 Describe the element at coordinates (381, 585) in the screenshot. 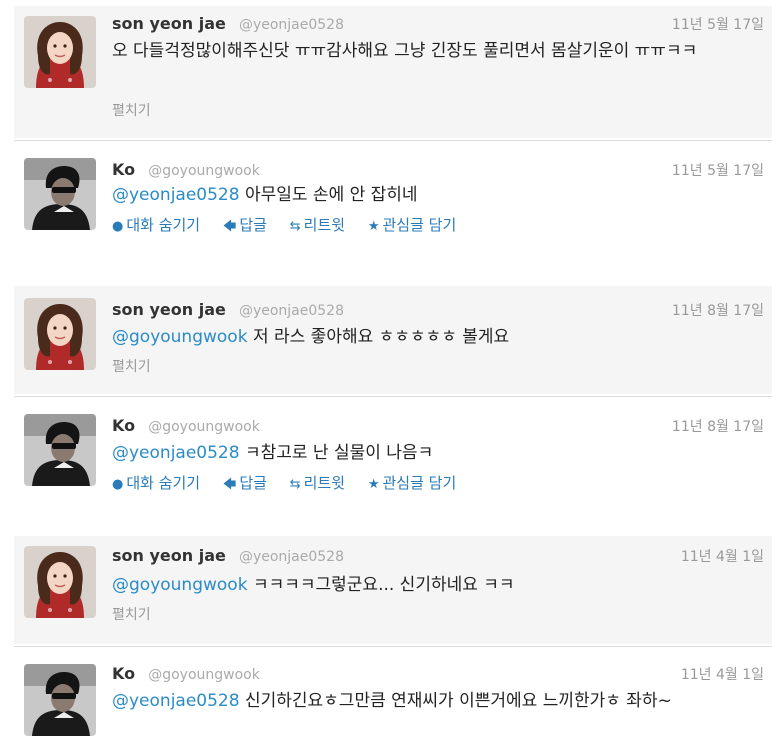

I see `tweet-message: ㅋㅋㅋㅋ그렇군요... 신기하네요 ㅋㅋ` at that location.